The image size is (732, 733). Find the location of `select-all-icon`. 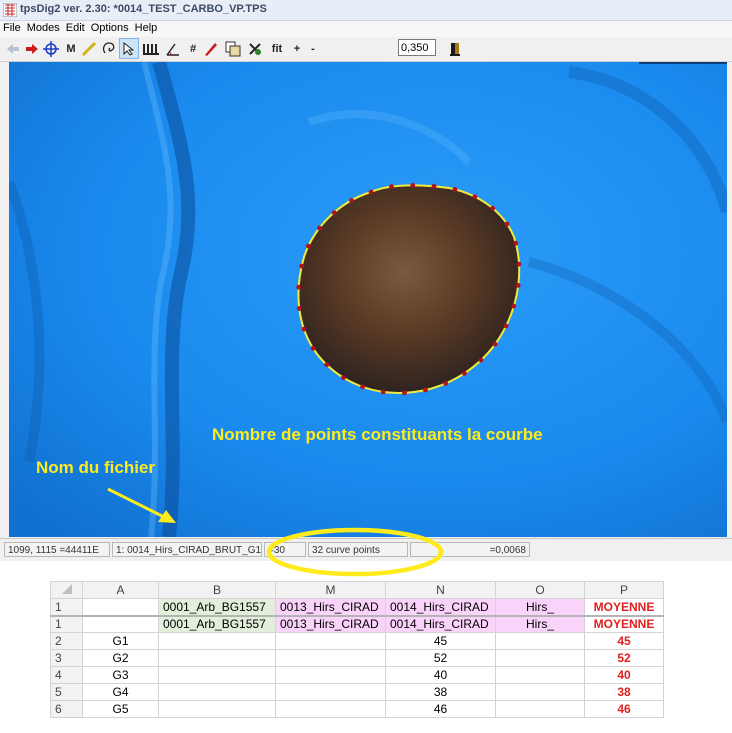

select-all-icon is located at coordinates (66, 589).